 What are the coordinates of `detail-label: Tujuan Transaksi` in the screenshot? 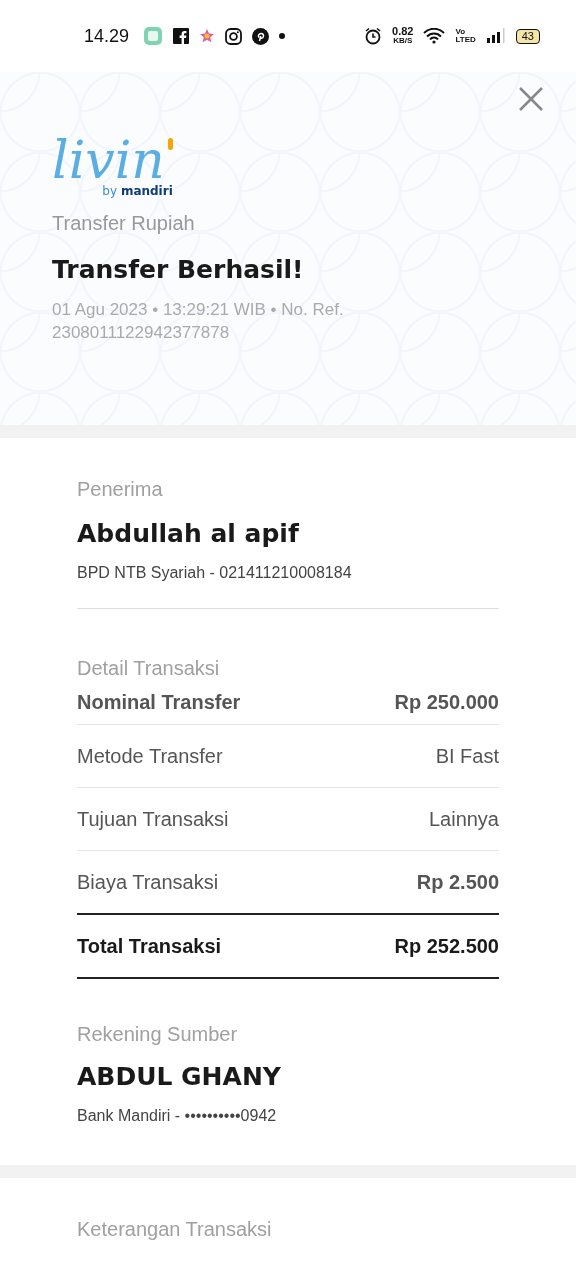 It's located at (153, 819).